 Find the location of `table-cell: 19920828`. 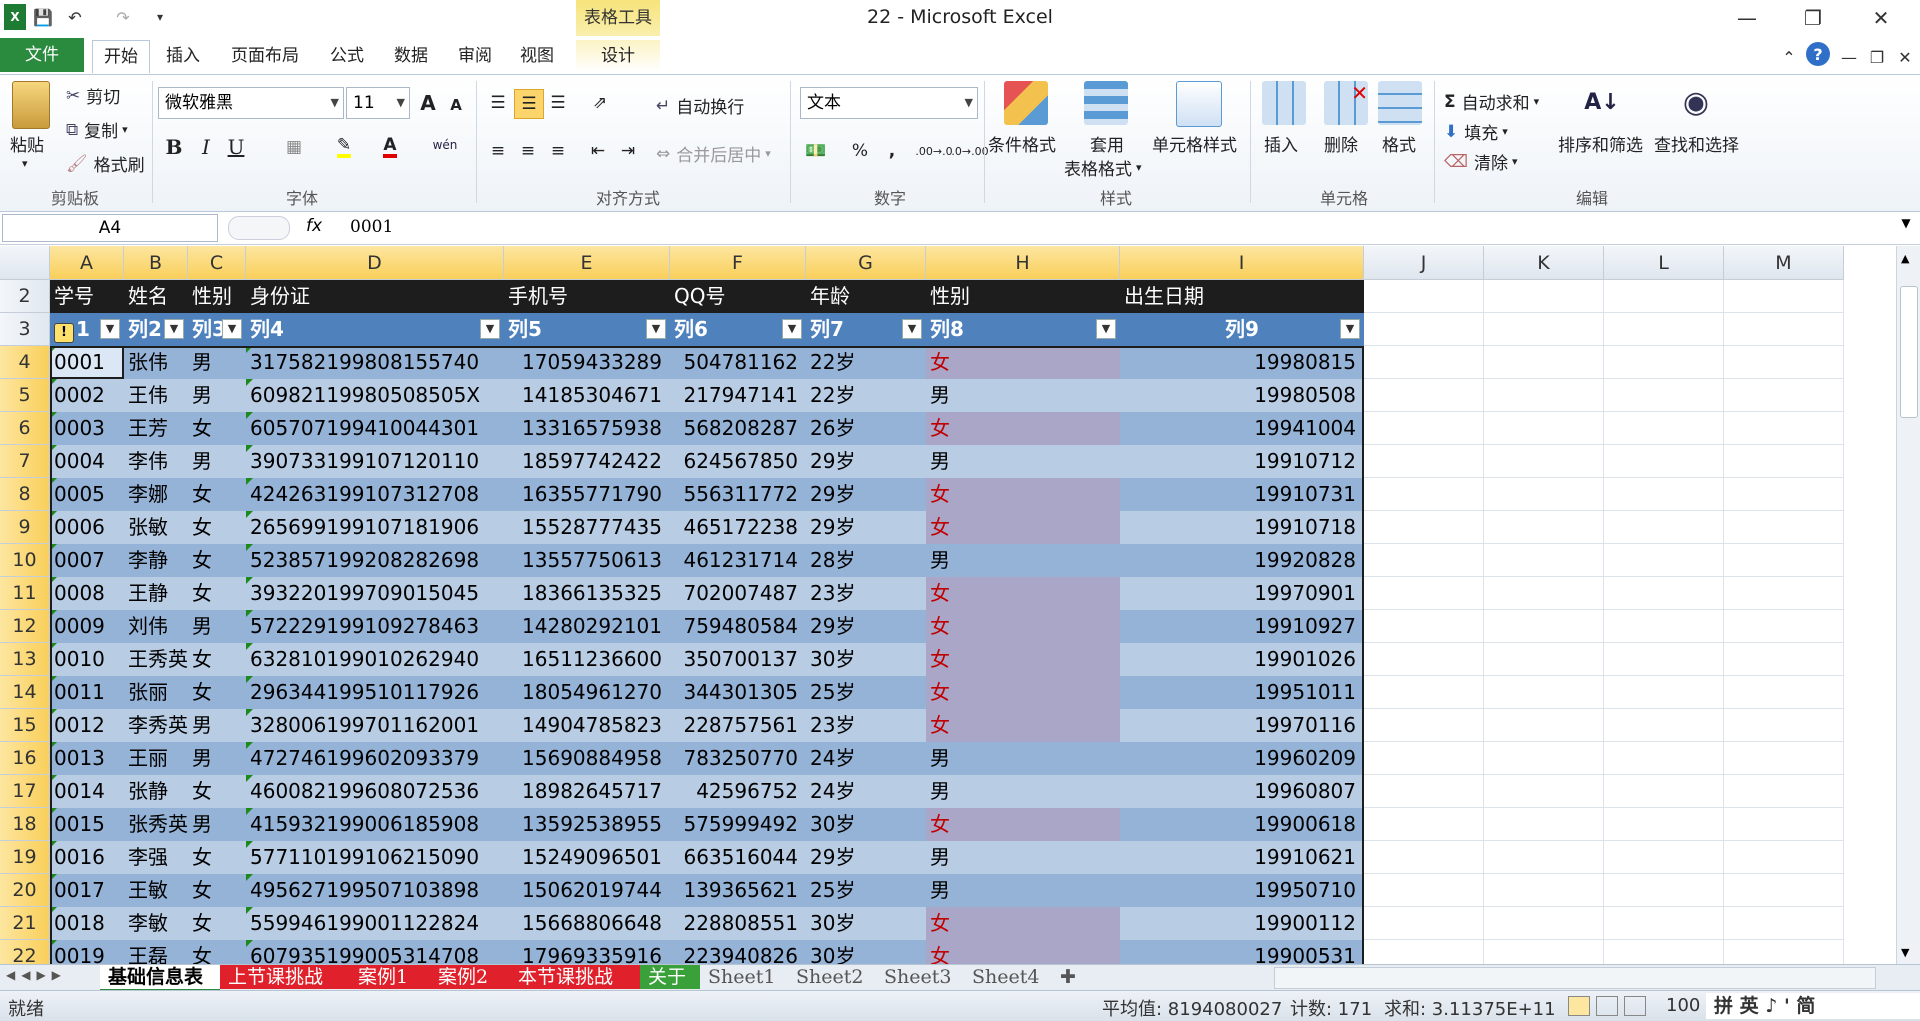

table-cell: 19920828 is located at coordinates (1242, 560).